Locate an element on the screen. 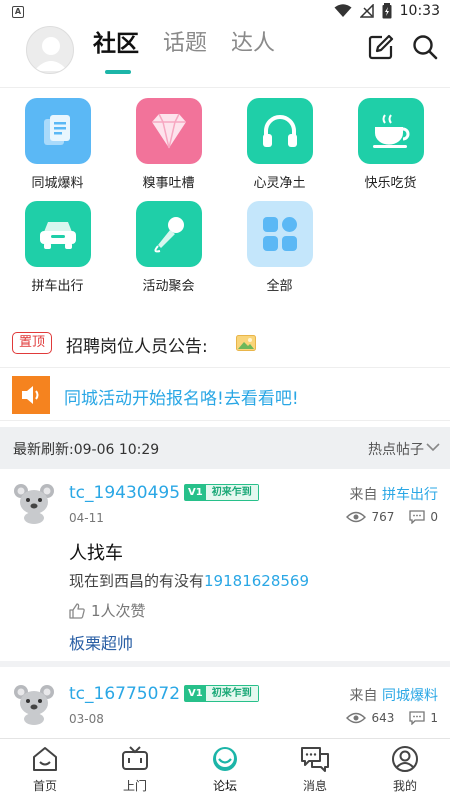 The height and width of the screenshot is (800, 450). last-refresh: 最新刷新:09-06 10:29 is located at coordinates (86, 449).